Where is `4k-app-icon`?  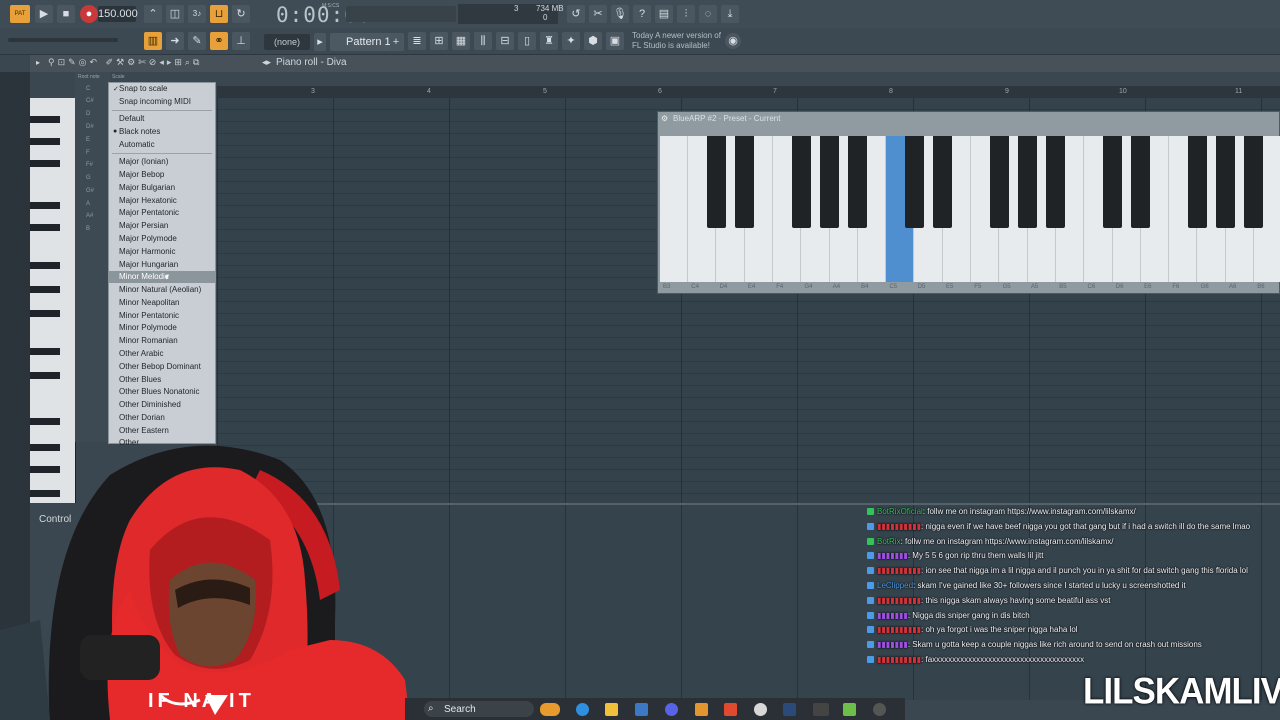 4k-app-icon is located at coordinates (879, 709).